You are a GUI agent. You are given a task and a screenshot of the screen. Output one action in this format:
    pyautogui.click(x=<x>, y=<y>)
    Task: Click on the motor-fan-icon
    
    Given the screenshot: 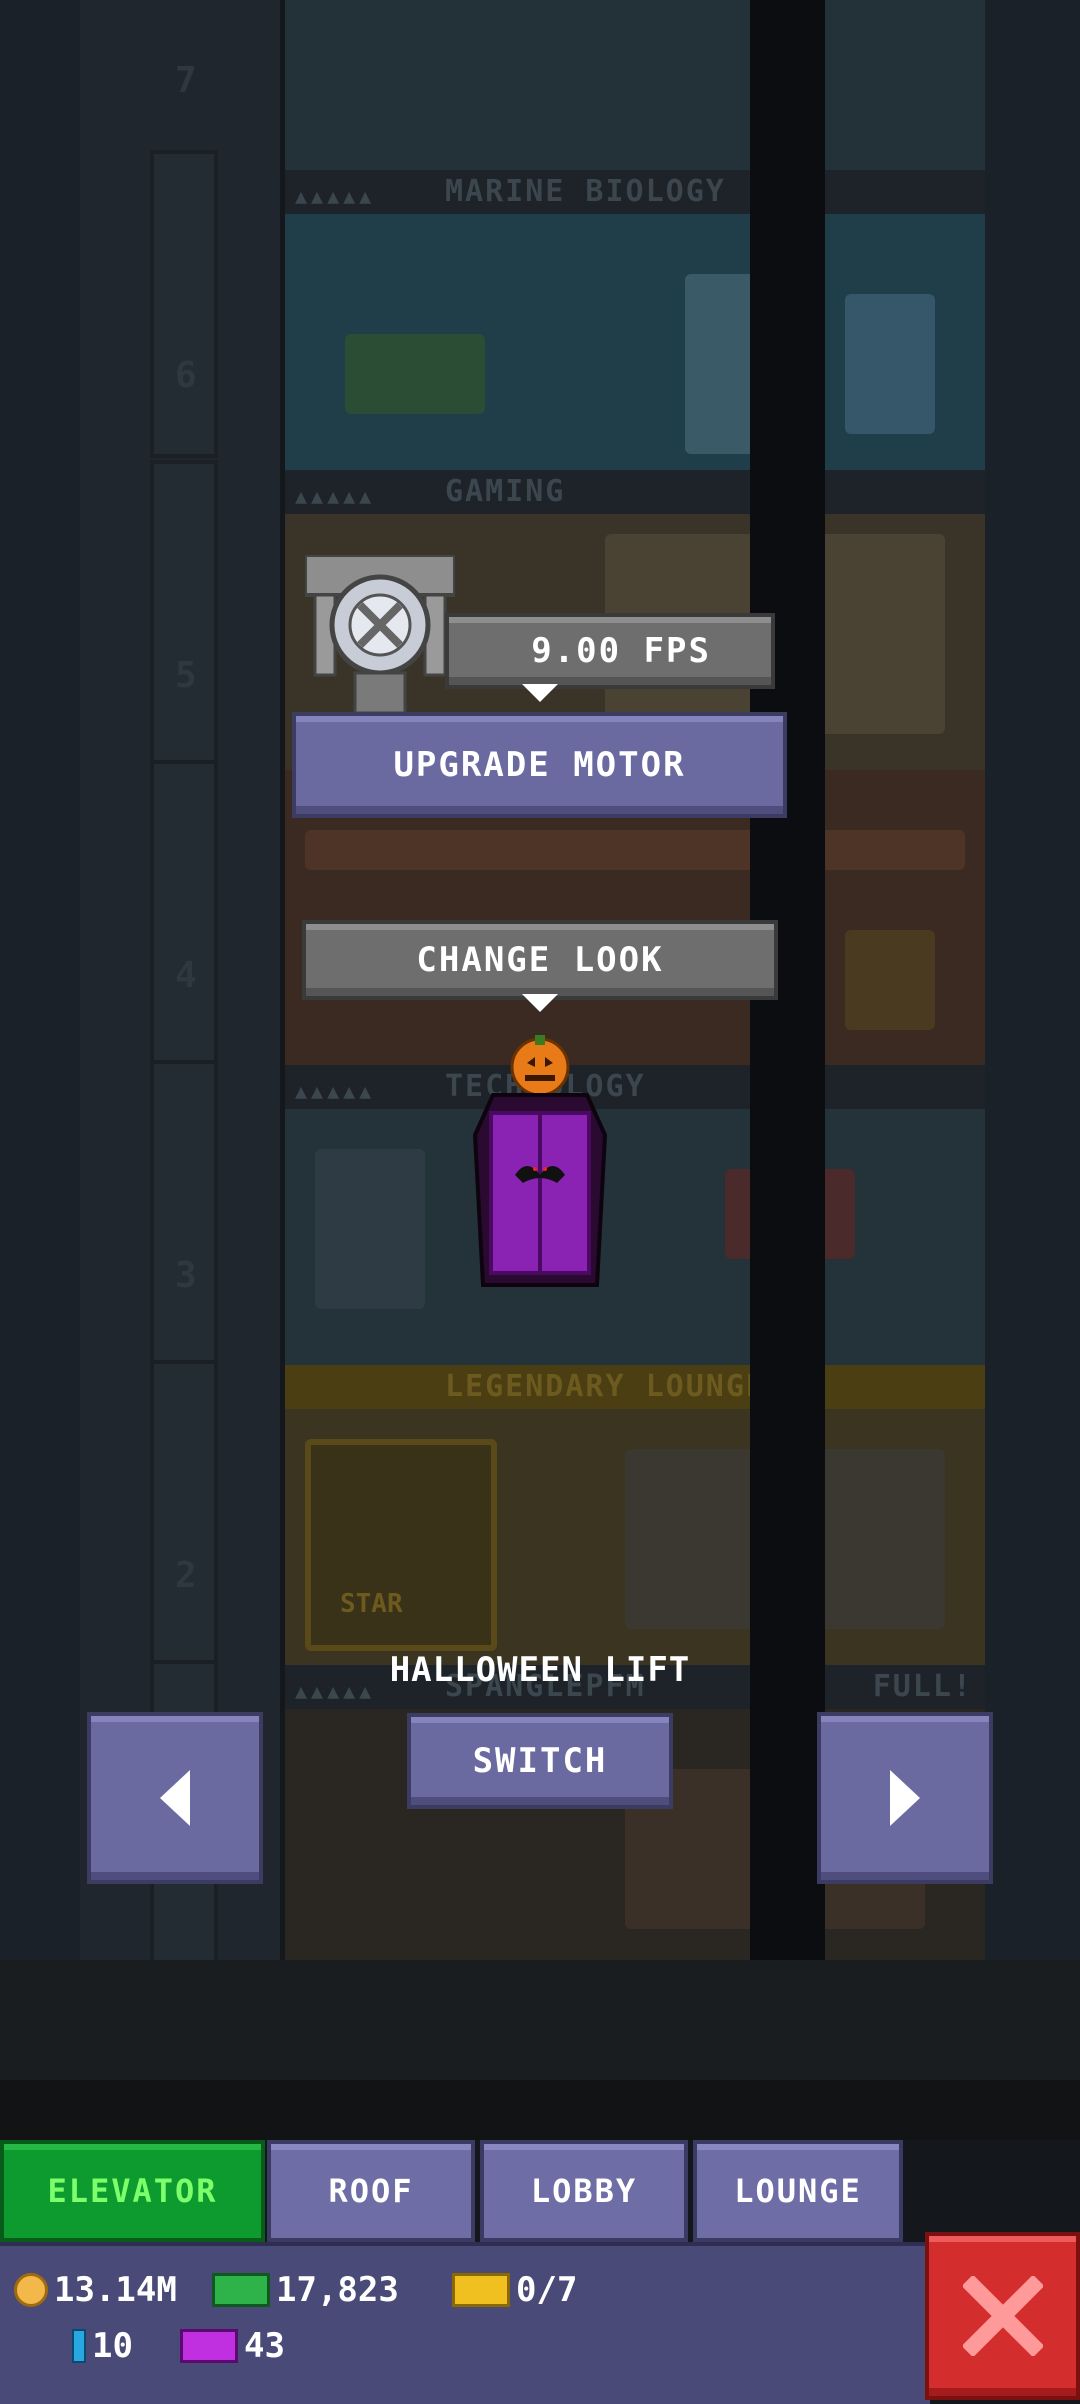 What is the action you would take?
    pyautogui.click(x=380, y=634)
    